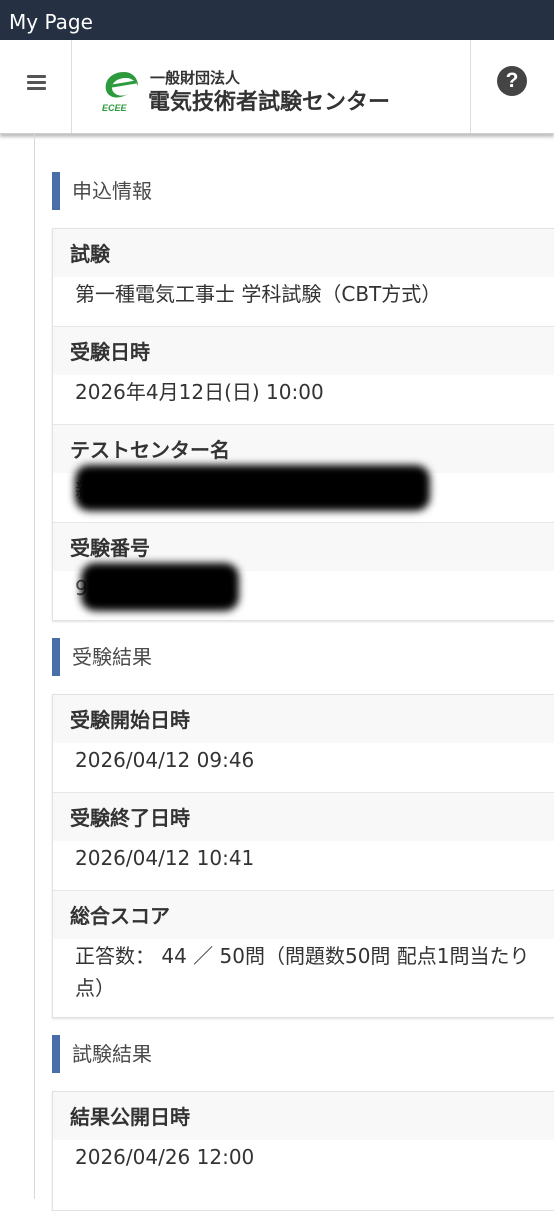 This screenshot has height=1211, width=554. I want to click on test-result-card: 結果公開日時 2026/04/26 12:00, so click(303, 1151).